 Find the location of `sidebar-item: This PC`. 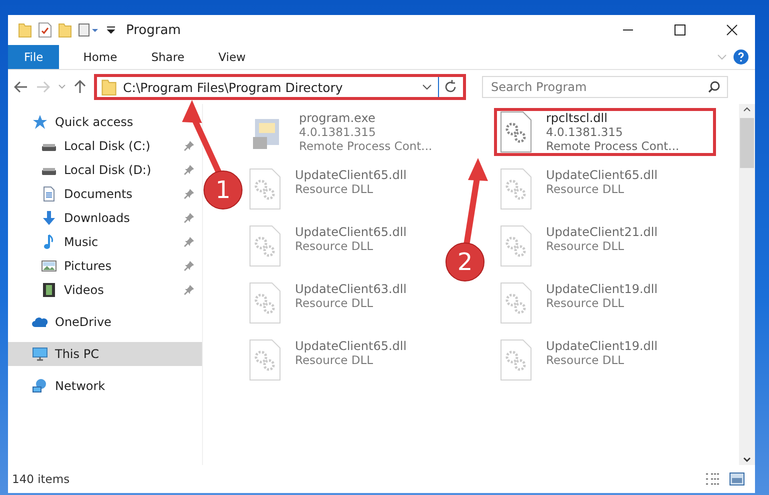

sidebar-item: This PC is located at coordinates (105, 354).